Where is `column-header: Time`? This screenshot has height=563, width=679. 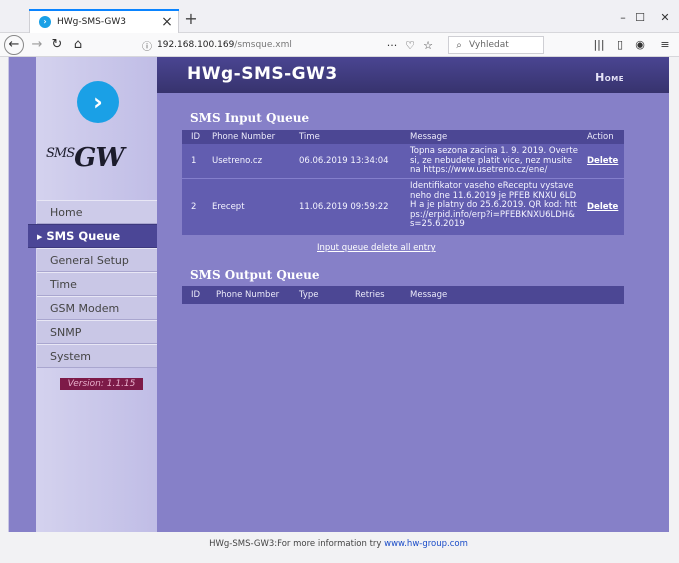 column-header: Time is located at coordinates (309, 137).